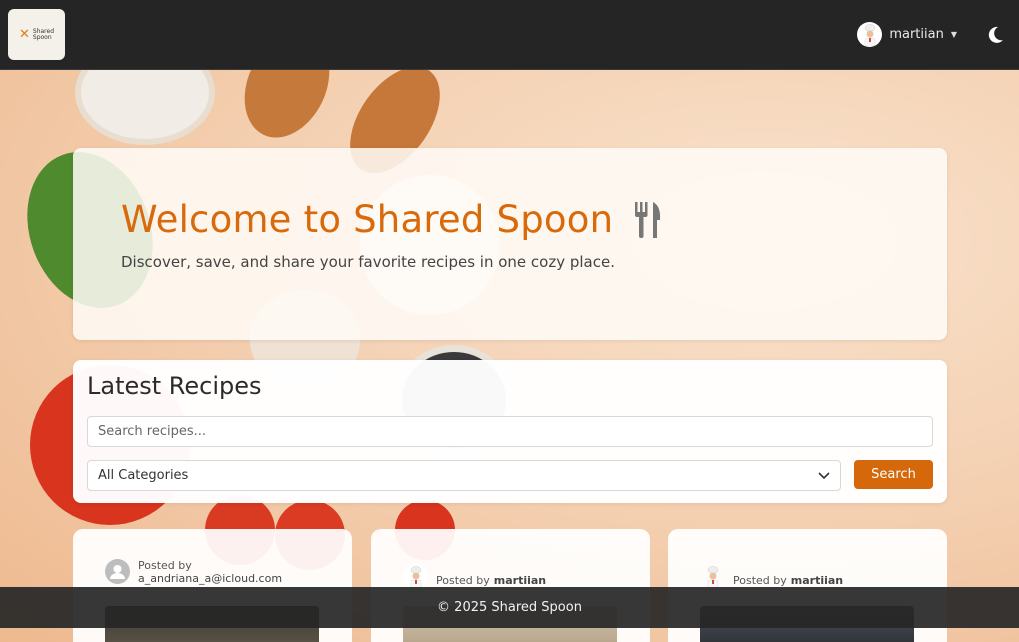 The width and height of the screenshot is (1019, 642). I want to click on filter-row: All Categories Search, so click(510, 475).